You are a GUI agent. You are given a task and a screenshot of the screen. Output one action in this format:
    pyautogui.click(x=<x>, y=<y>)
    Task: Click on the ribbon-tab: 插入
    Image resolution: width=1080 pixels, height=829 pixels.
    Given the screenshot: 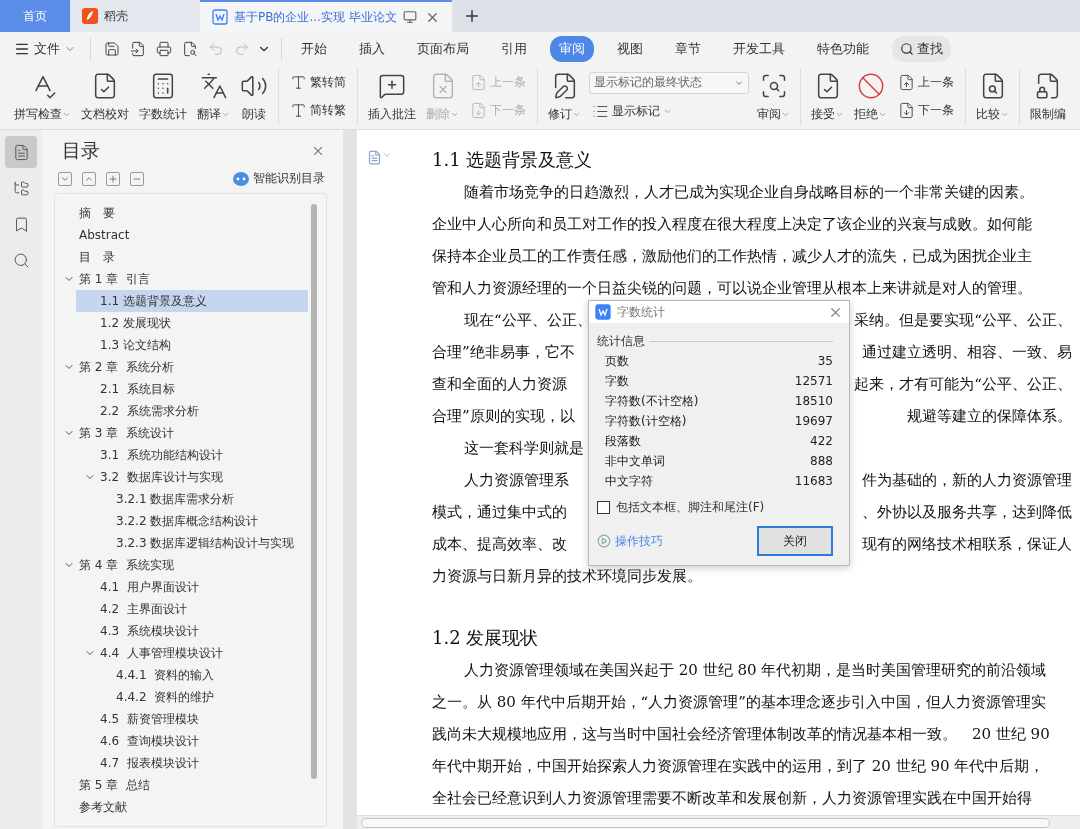 What is the action you would take?
    pyautogui.click(x=372, y=49)
    